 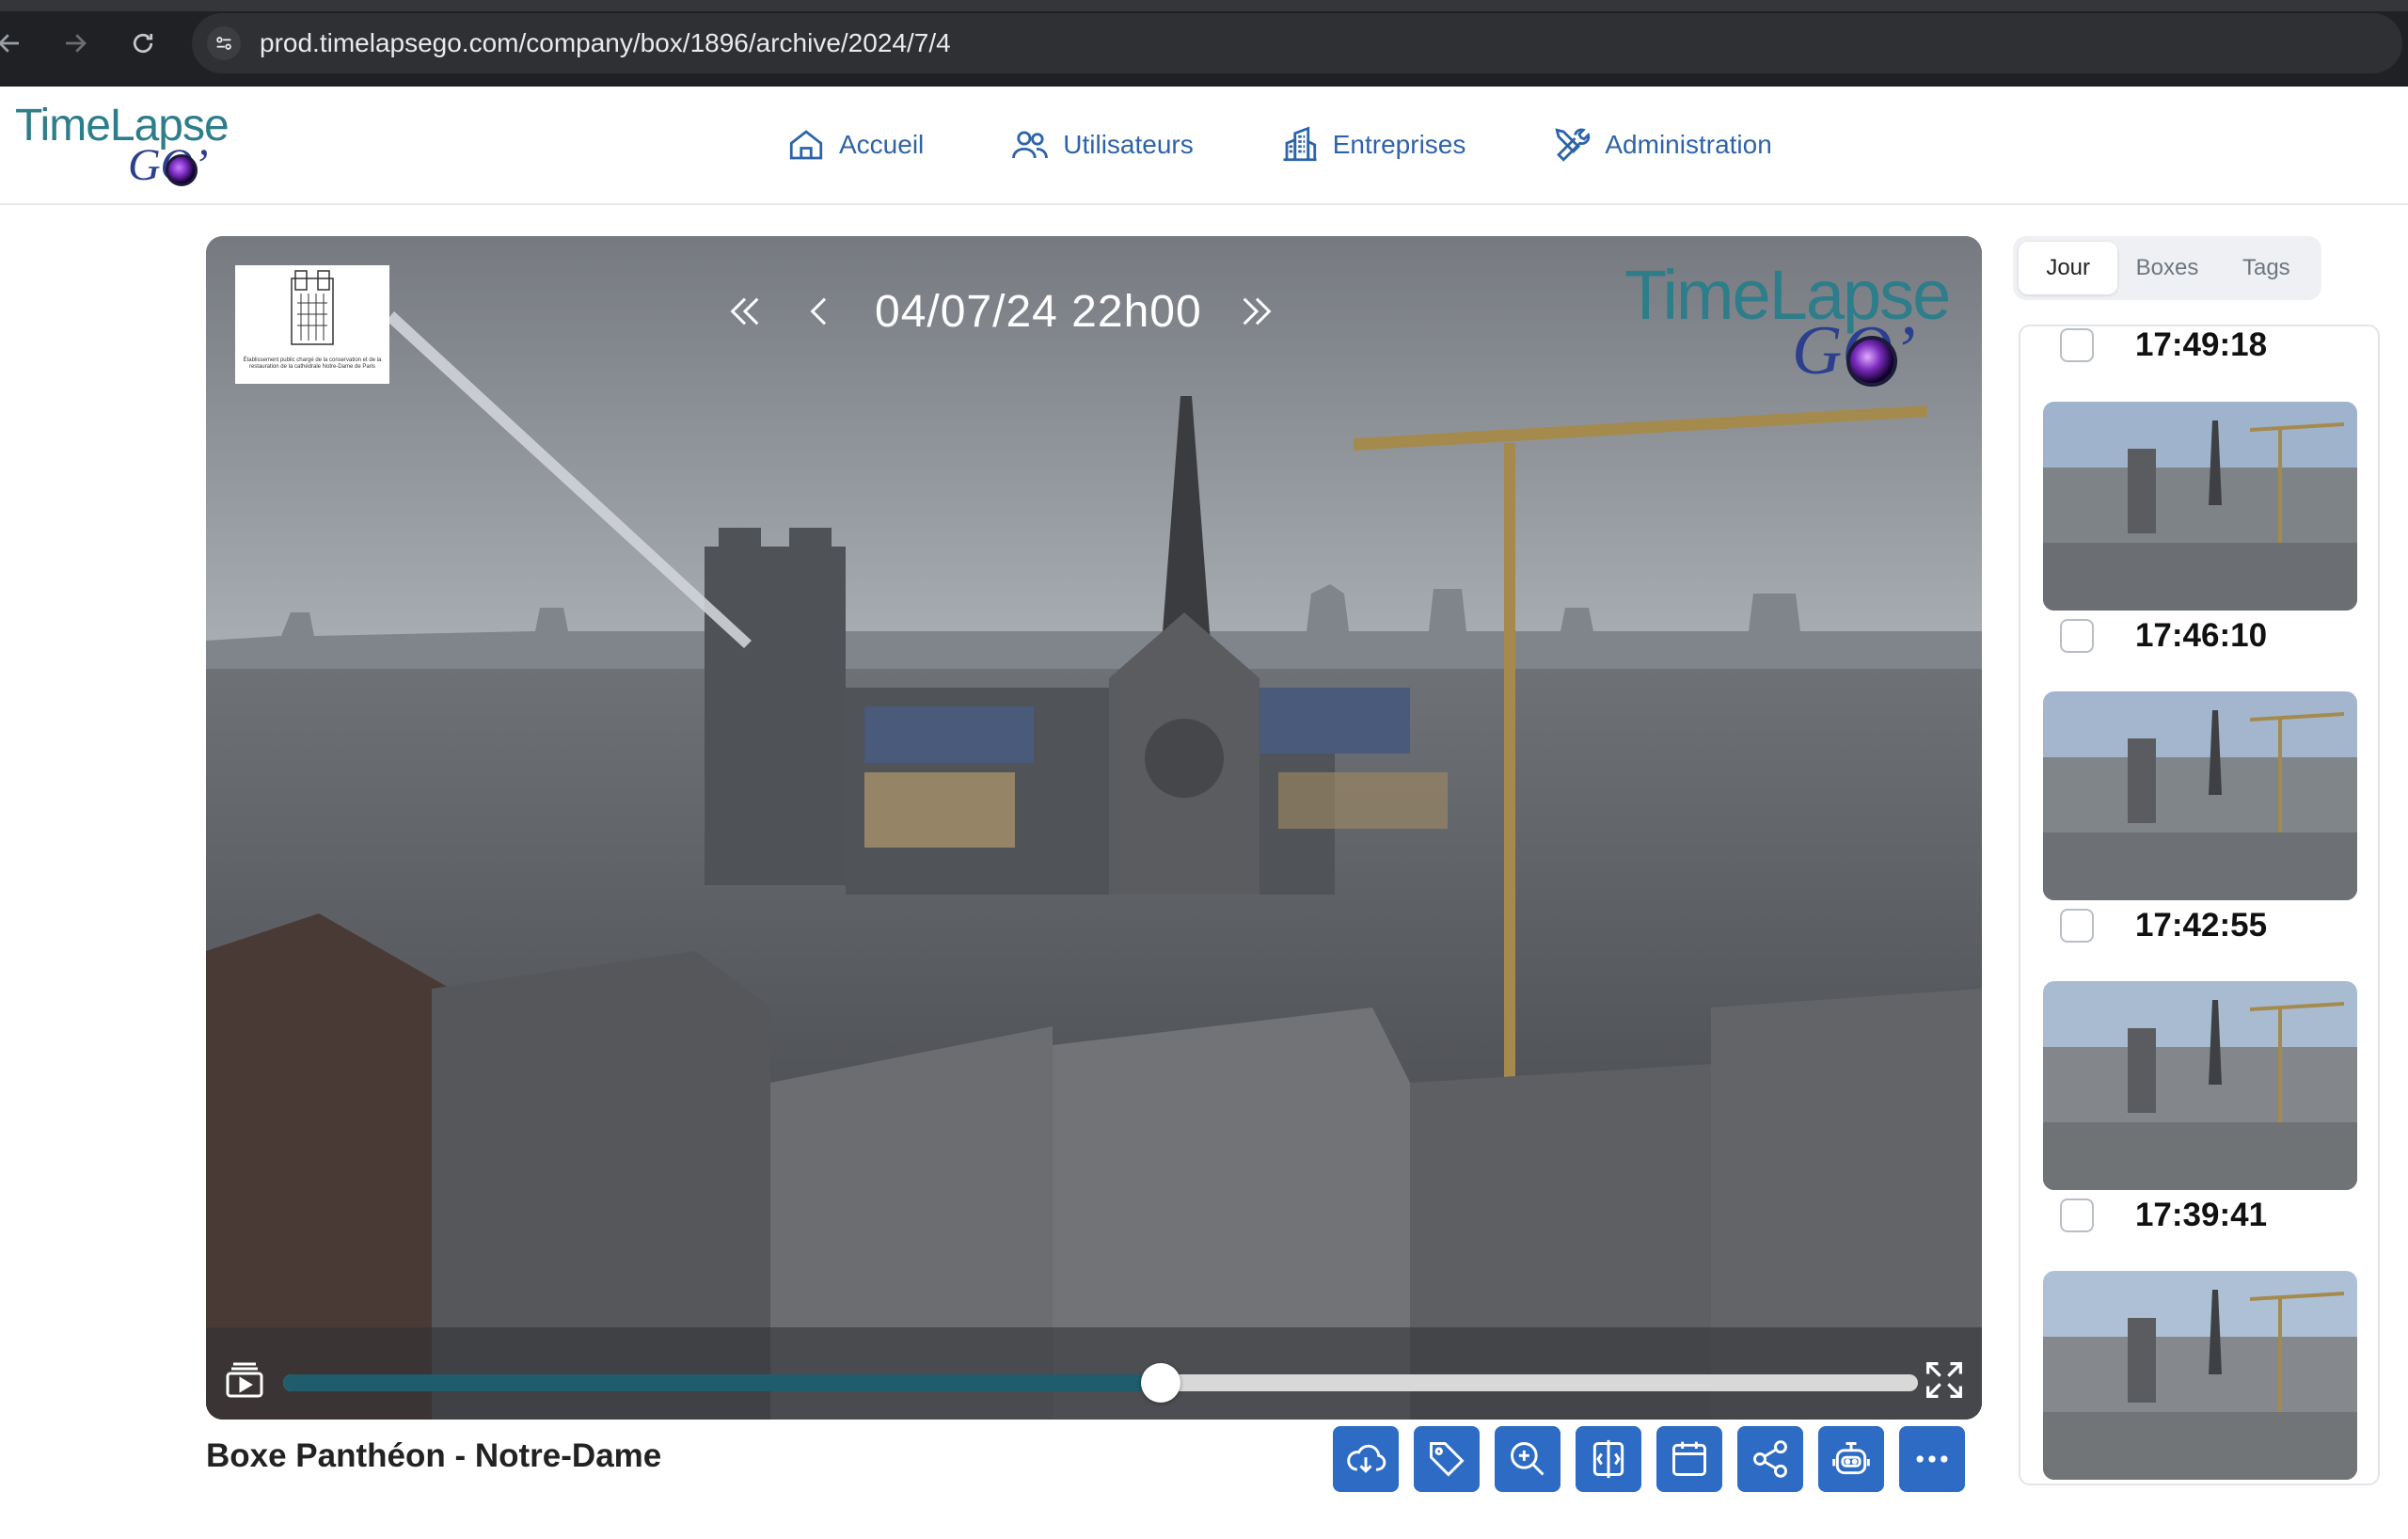 I want to click on zoom-in-icon, so click(x=1528, y=1459).